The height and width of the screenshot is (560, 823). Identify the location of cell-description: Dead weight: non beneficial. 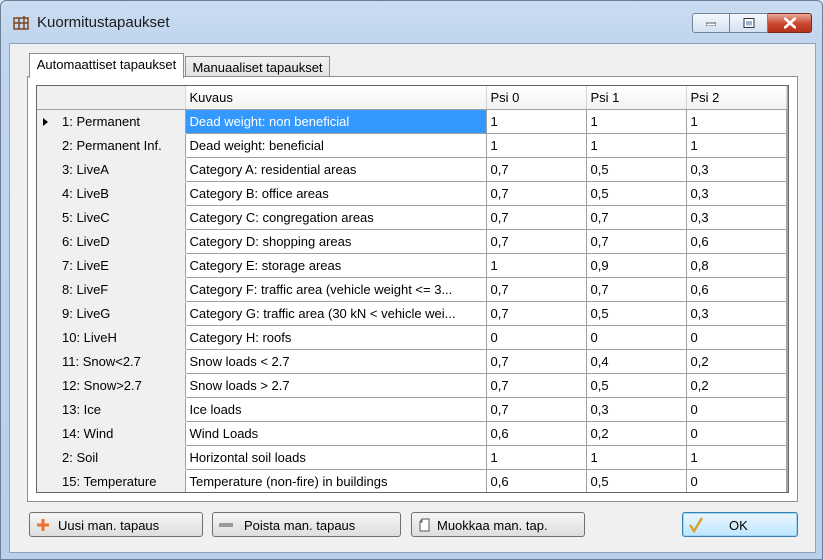
(336, 121).